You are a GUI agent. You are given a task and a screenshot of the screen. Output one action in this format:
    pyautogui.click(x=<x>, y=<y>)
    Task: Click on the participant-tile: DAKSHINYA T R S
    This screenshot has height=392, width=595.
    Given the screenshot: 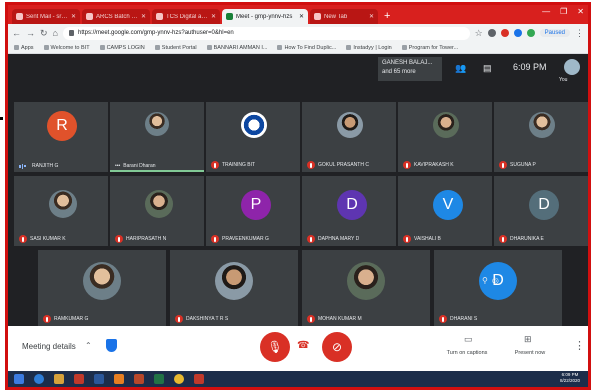 What is the action you would take?
    pyautogui.click(x=234, y=288)
    